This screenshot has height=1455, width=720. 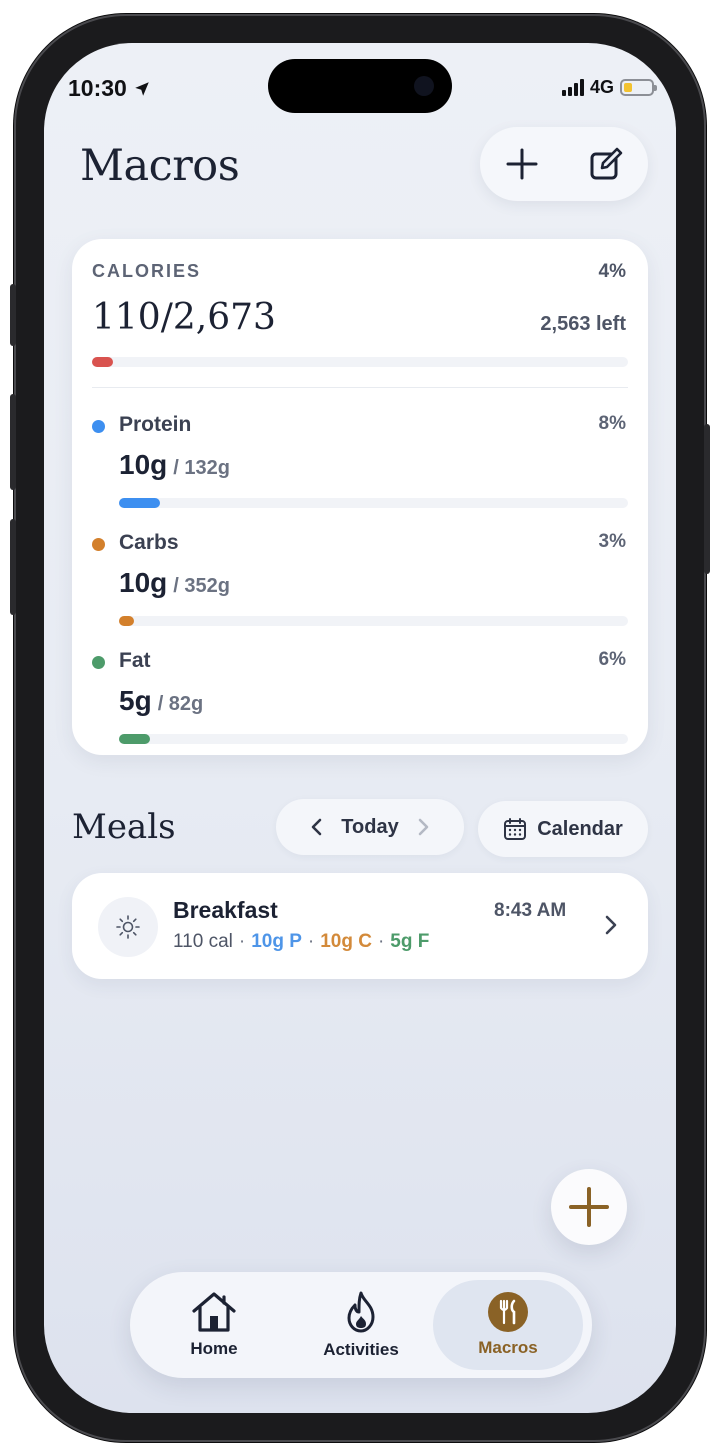 What do you see at coordinates (97, 88) in the screenshot?
I see `status-time: 10:30` at bounding box center [97, 88].